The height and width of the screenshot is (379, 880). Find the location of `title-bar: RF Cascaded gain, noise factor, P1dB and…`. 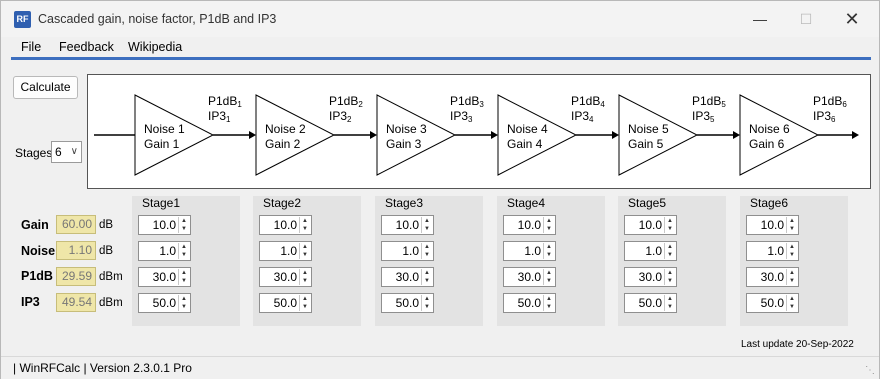

title-bar: RF Cascaded gain, noise factor, P1dB and… is located at coordinates (440, 19).